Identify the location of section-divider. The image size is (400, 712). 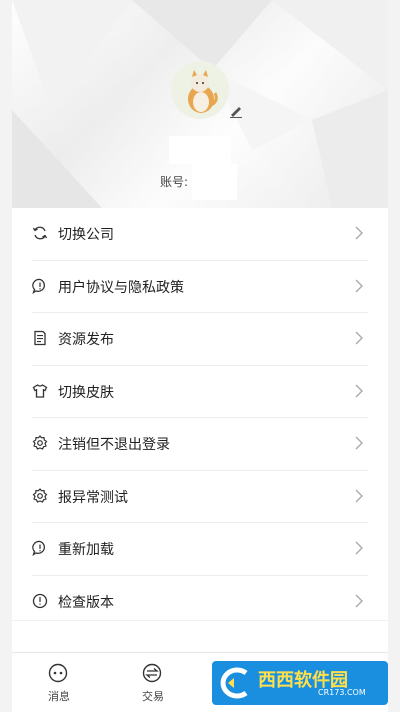
(200, 636).